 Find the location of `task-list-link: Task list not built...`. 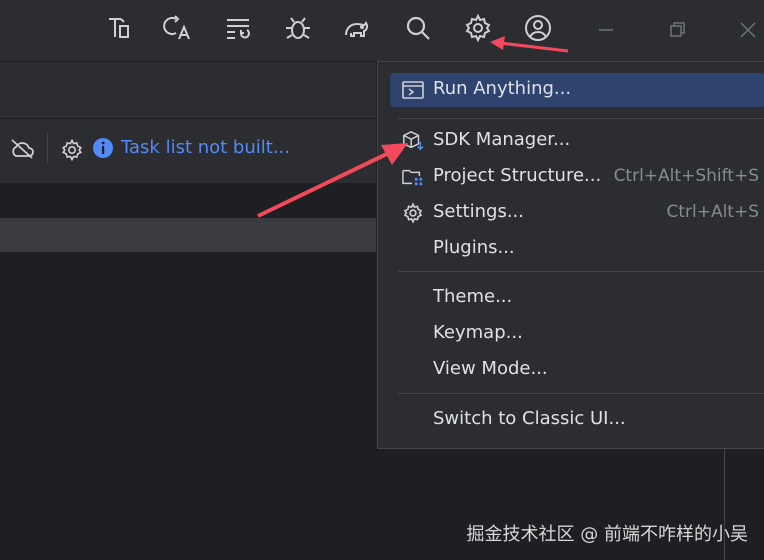

task-list-link: Task list not built... is located at coordinates (205, 147).